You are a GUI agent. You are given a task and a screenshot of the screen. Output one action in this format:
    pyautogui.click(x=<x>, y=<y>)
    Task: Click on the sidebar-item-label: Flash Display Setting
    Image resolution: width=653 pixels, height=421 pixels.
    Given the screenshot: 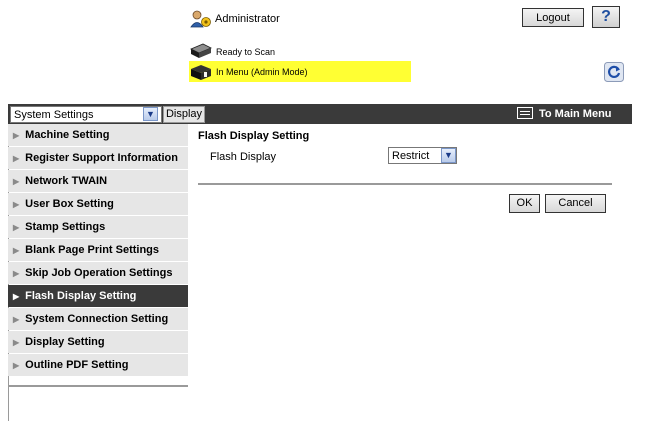 What is the action you would take?
    pyautogui.click(x=81, y=296)
    